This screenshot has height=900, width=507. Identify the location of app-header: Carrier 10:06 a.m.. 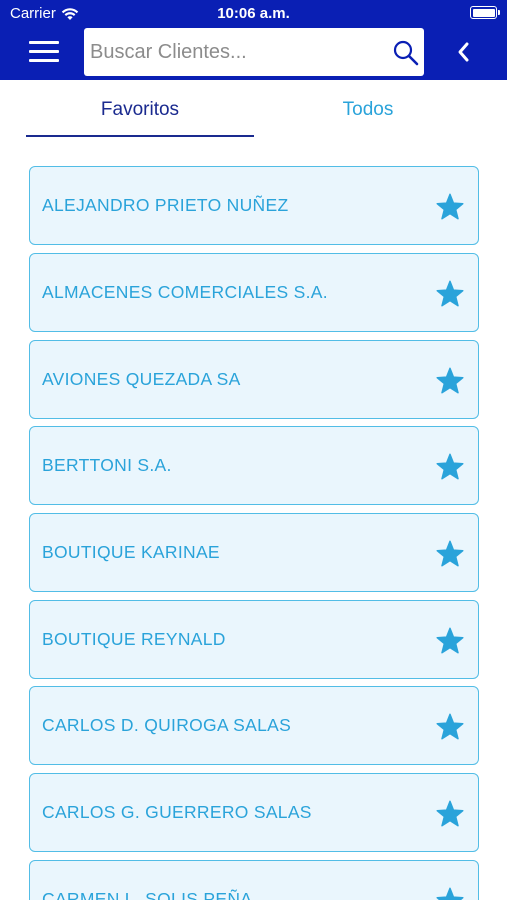
(253, 40).